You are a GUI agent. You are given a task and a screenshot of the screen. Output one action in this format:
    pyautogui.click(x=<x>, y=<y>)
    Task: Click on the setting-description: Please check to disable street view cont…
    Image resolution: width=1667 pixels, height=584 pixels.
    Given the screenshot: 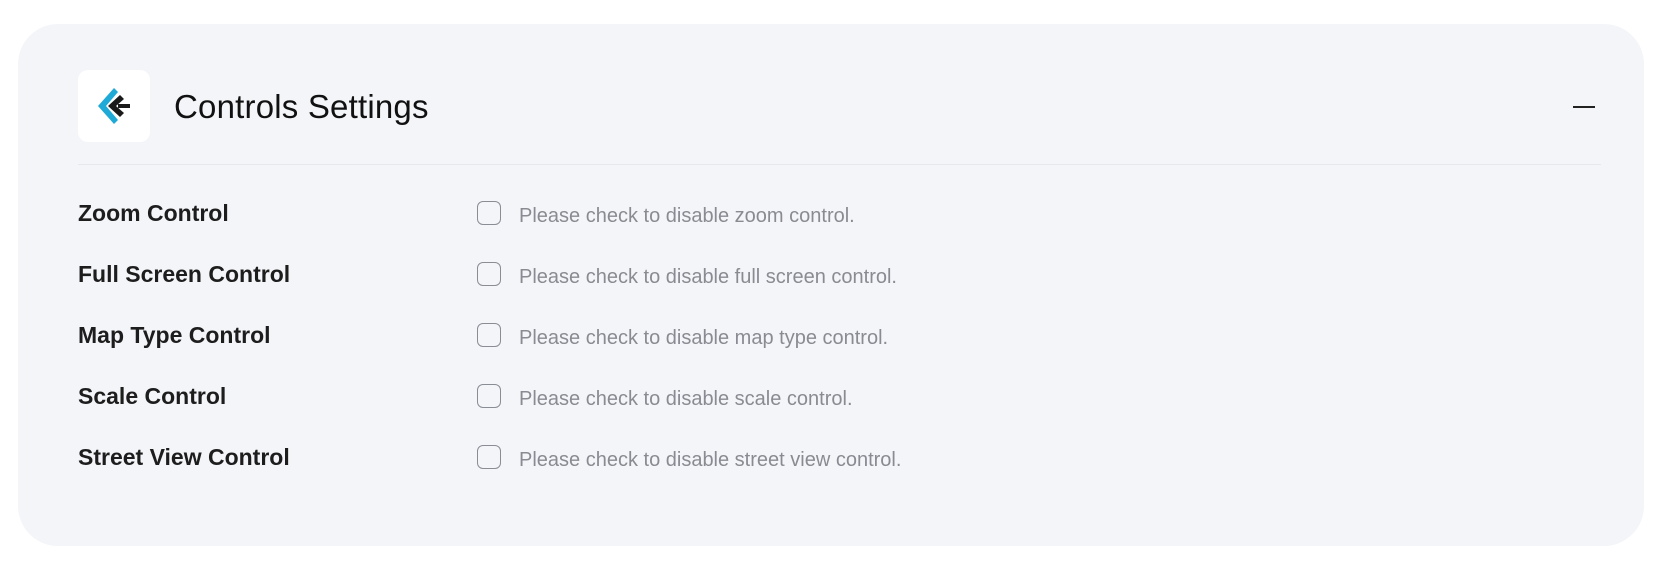 What is the action you would take?
    pyautogui.click(x=710, y=460)
    